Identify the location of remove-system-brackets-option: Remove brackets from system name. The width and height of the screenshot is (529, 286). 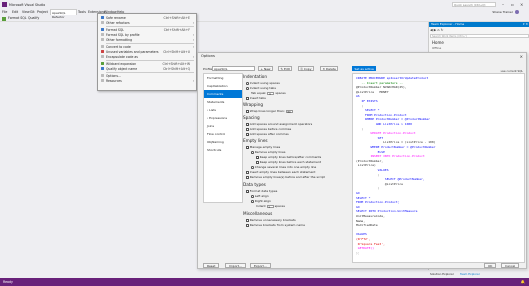
(275, 225).